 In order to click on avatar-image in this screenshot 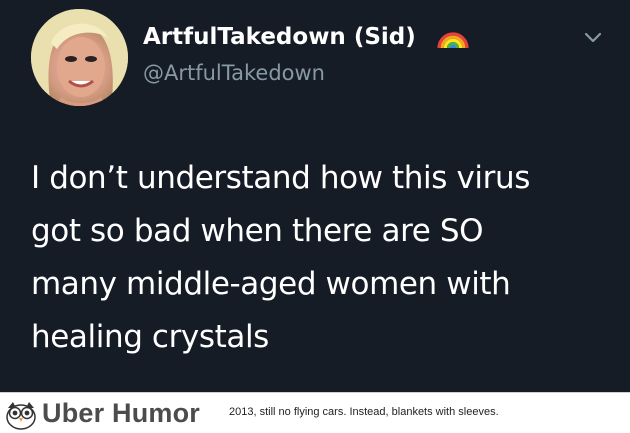, I will do `click(79, 57)`.